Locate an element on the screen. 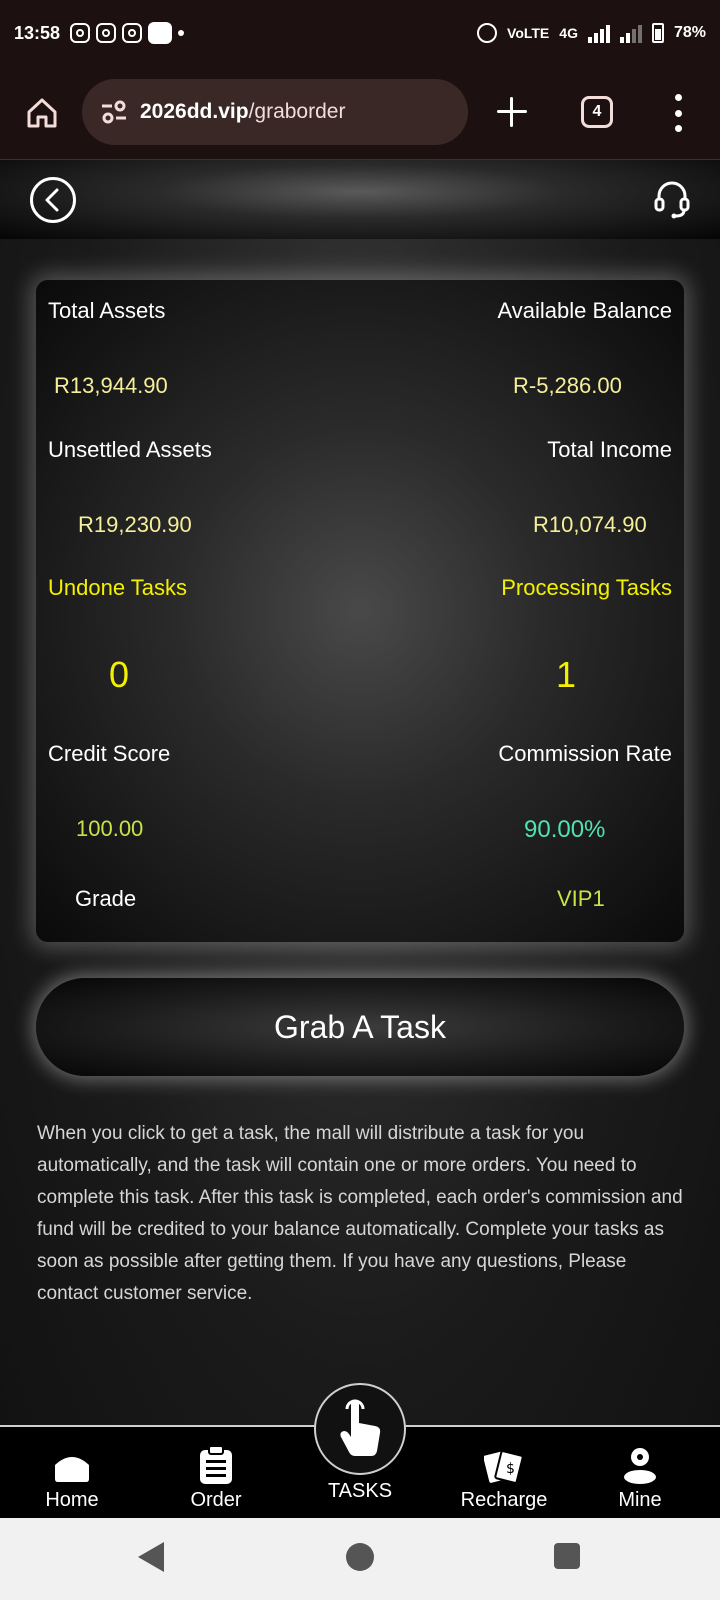  url-domain: 2026dd.vip is located at coordinates (194, 111).